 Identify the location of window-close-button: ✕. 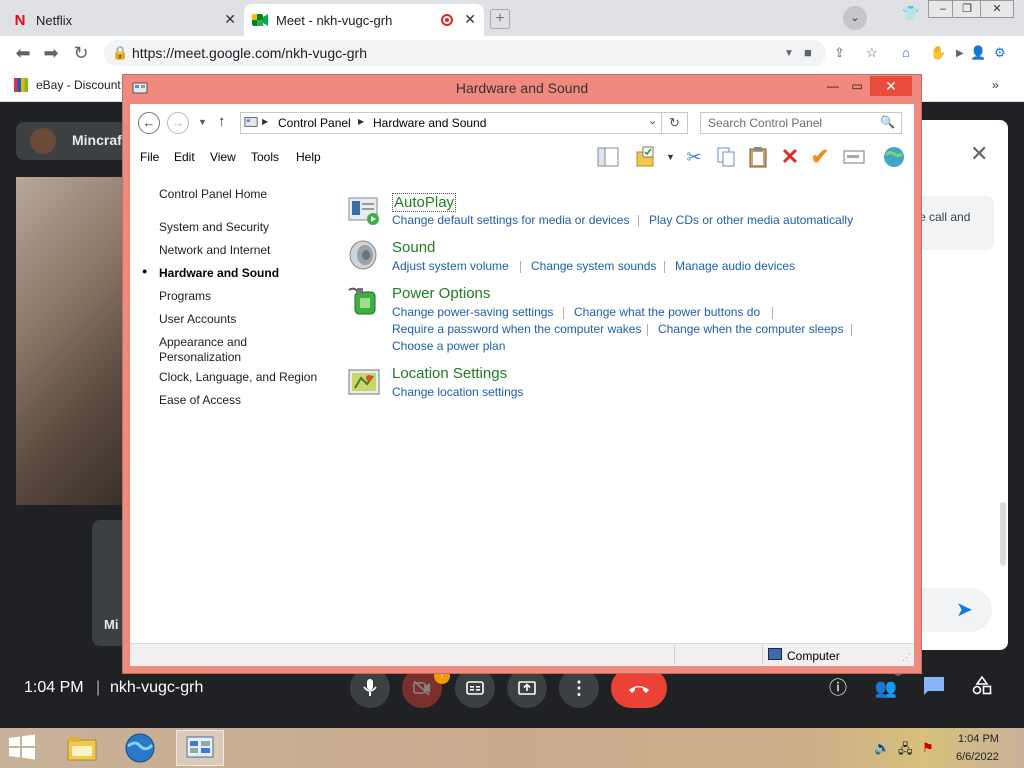
(891, 86).